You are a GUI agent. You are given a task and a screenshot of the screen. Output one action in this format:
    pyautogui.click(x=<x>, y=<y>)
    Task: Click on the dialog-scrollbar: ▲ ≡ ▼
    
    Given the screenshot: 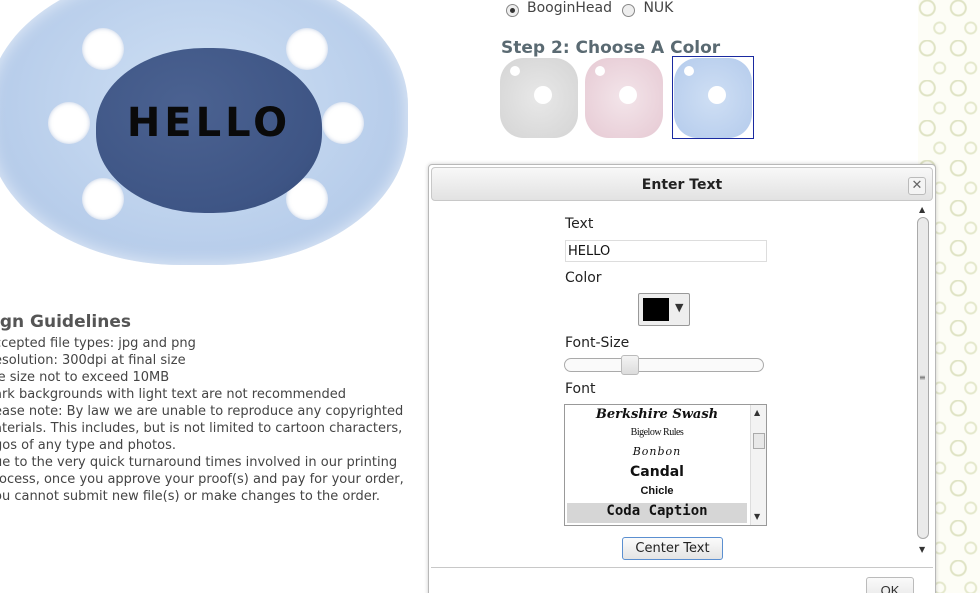 What is the action you would take?
    pyautogui.click(x=923, y=381)
    